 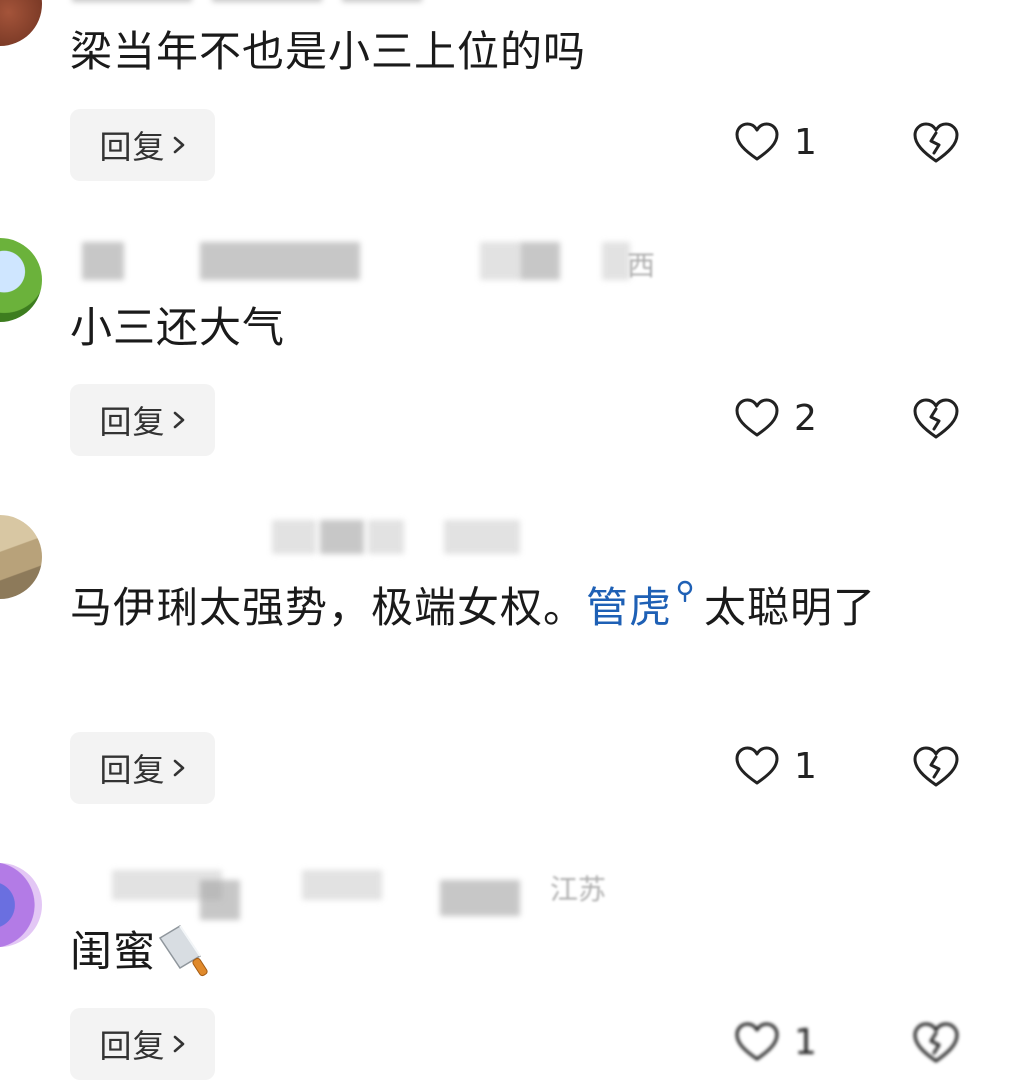 I want to click on comment-text: 马伊琍太强势，极端女权。管虎 太聪明了, so click(x=520, y=608).